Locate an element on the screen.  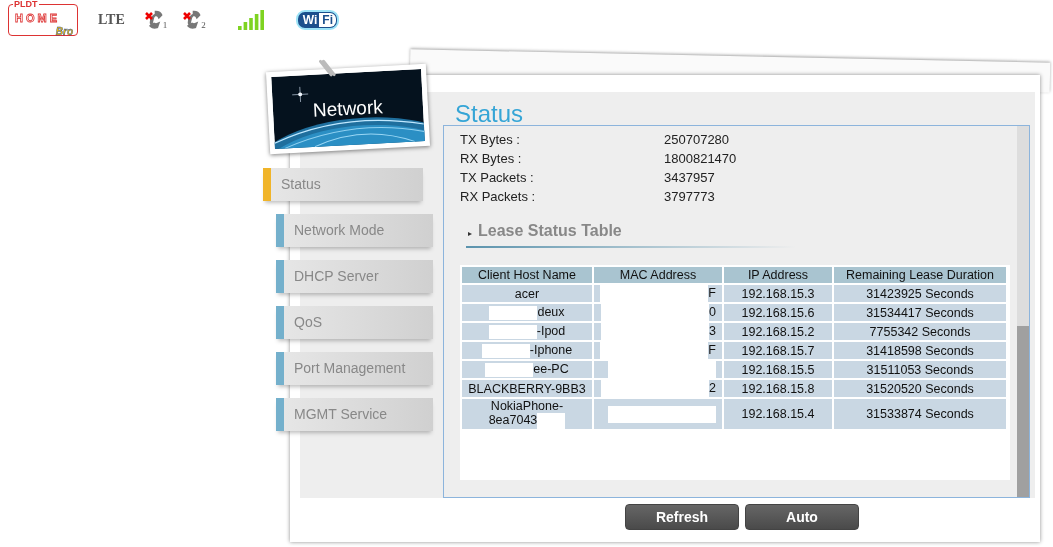
signal-icon is located at coordinates (251, 20).